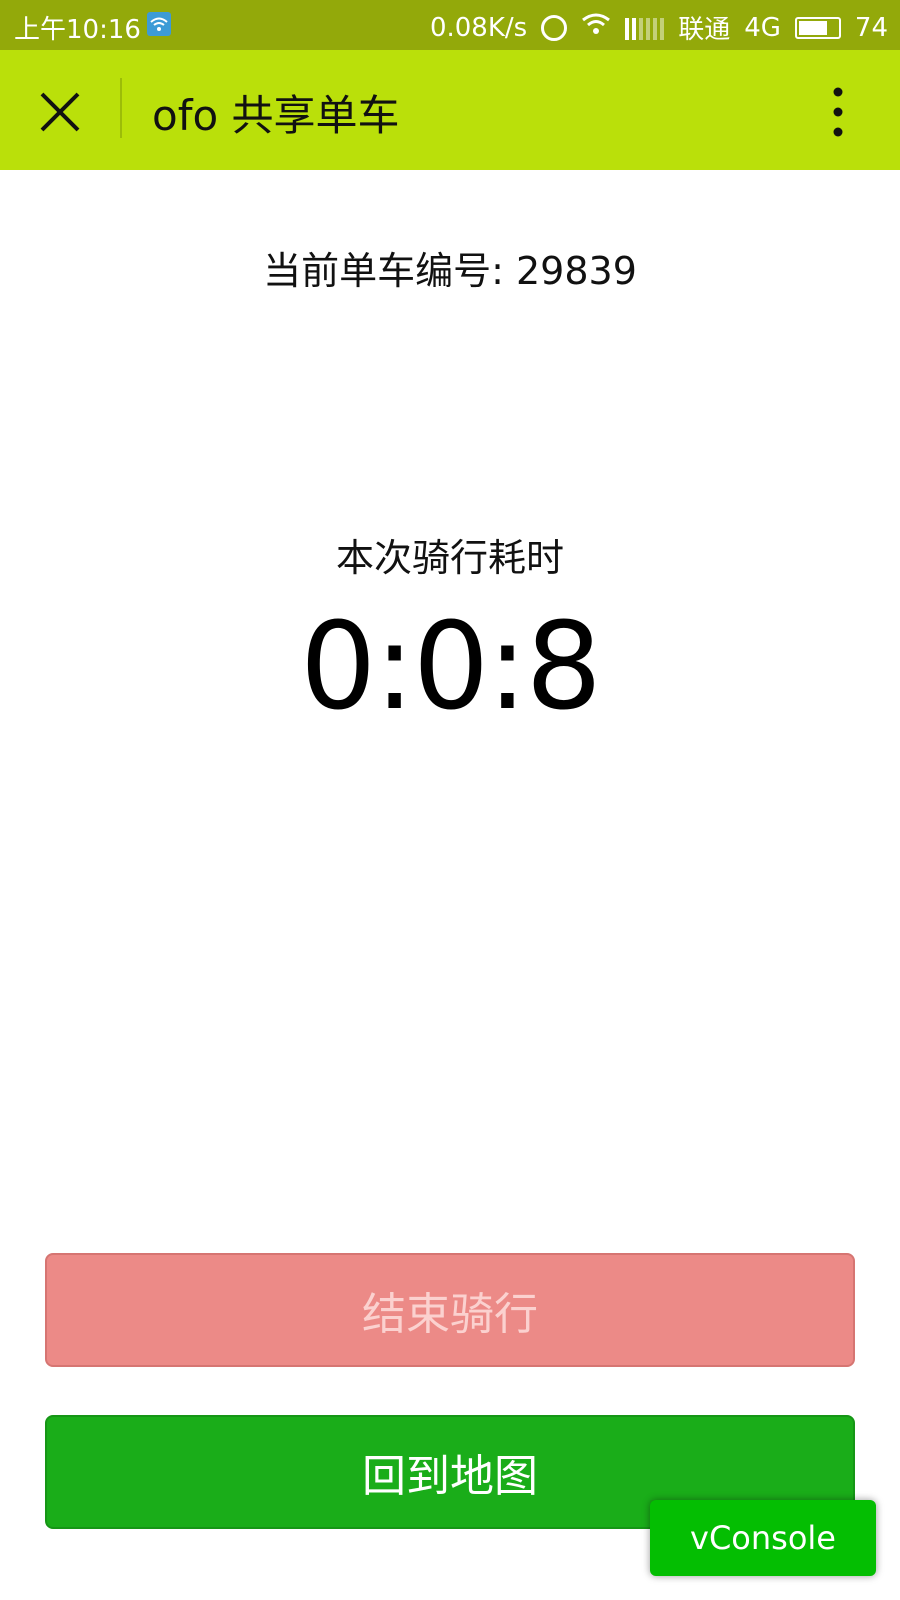  Describe the element at coordinates (77, 30) in the screenshot. I see `status-time: 上午10:16` at that location.